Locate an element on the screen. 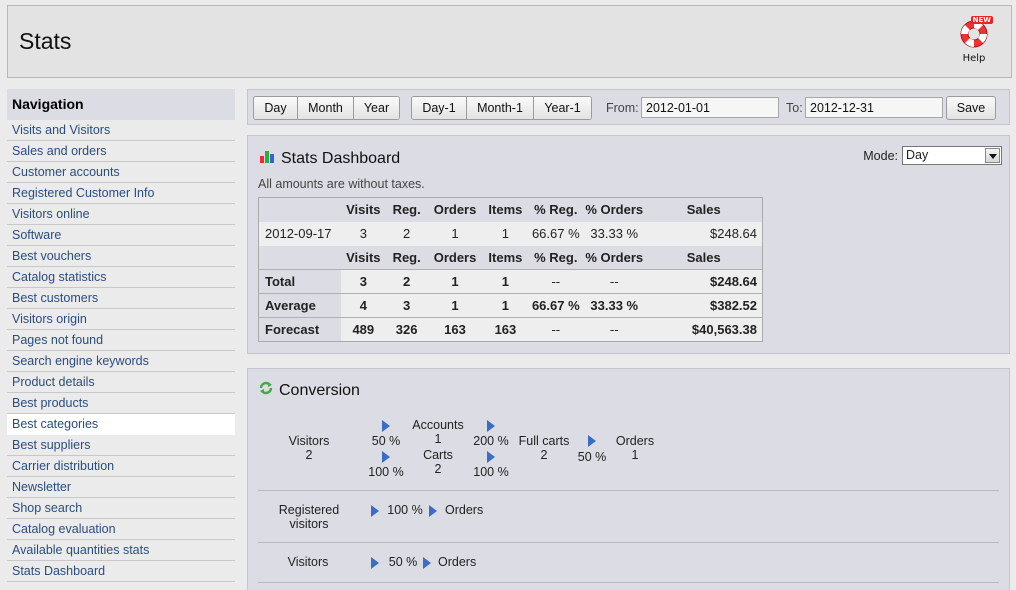 The height and width of the screenshot is (590, 1016). registered-pct: 100 % is located at coordinates (405, 510).